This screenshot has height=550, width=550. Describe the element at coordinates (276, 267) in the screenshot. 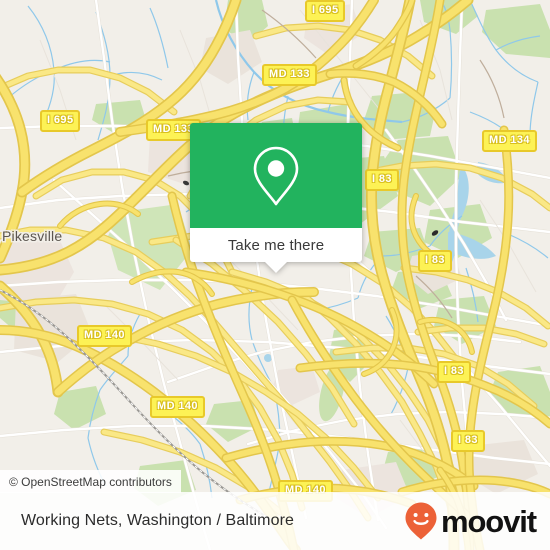

I see `callout-pointer` at that location.